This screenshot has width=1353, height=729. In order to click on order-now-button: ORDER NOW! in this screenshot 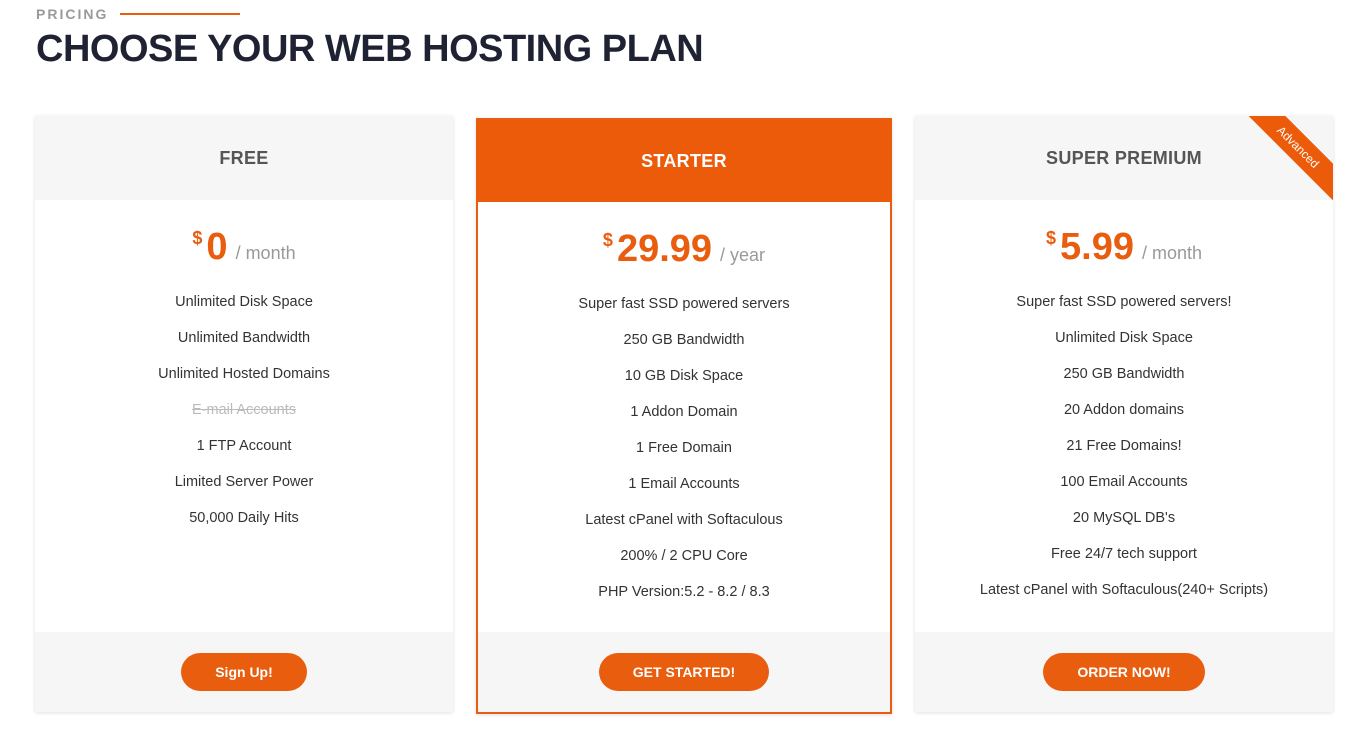, I will do `click(1124, 672)`.